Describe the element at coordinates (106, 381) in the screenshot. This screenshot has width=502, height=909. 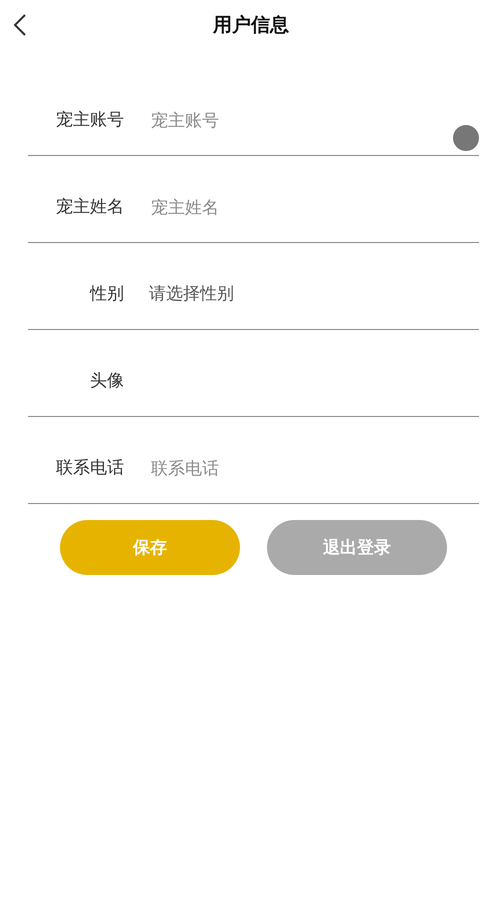
I see `field-label: 头像` at that location.